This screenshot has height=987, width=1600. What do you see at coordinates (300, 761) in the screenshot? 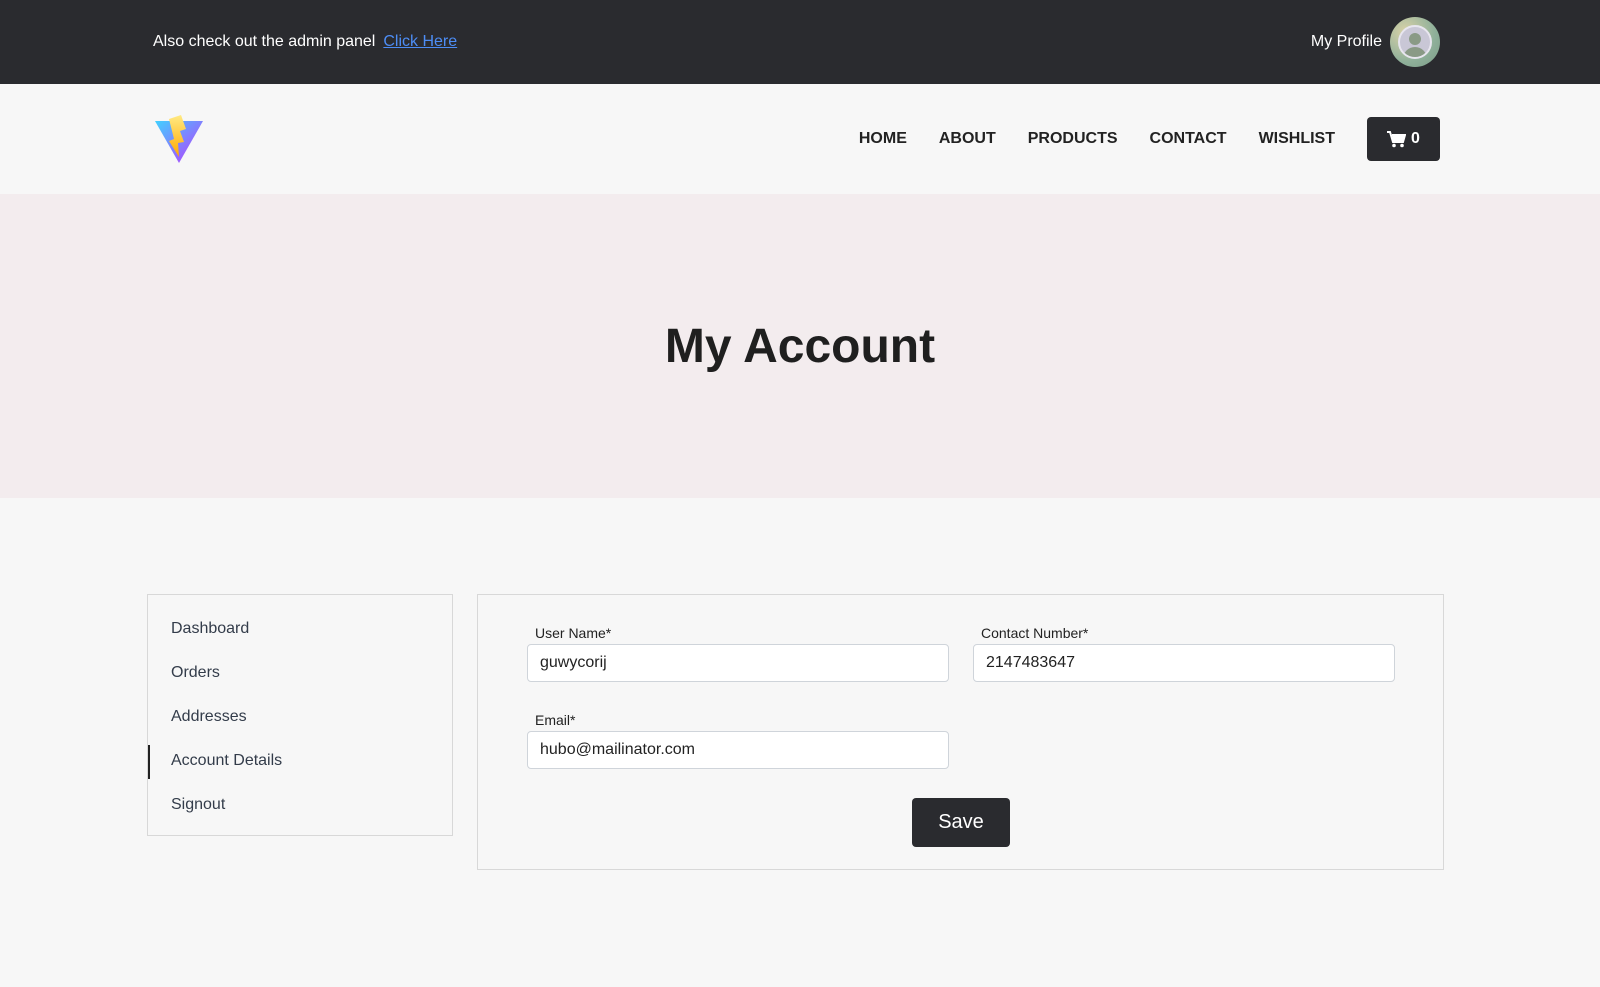
I see `sidebar-item-account-details: Account Details` at bounding box center [300, 761].